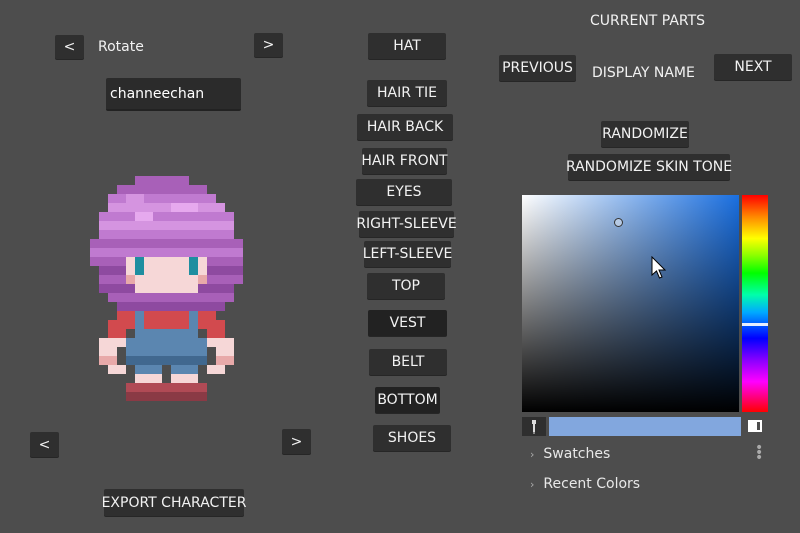  I want to click on rotate-prev-button: <, so click(69, 47).